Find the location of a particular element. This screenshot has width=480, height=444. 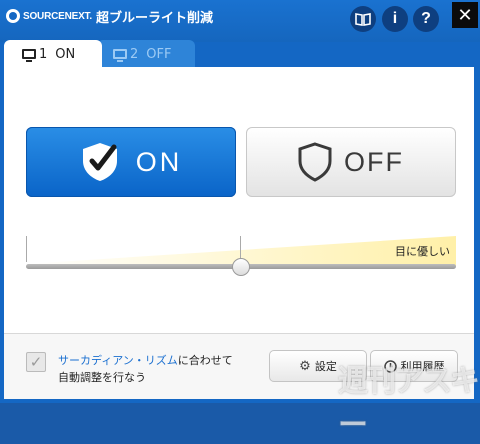

shield-check-icon is located at coordinates (99, 162).